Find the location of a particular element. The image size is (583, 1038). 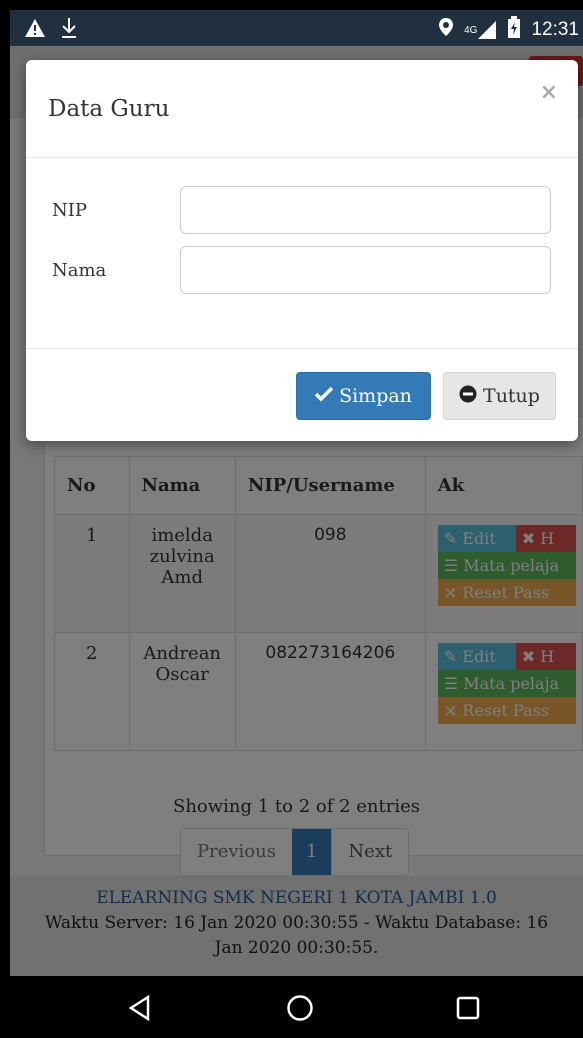

back-icon is located at coordinates (140, 1008).